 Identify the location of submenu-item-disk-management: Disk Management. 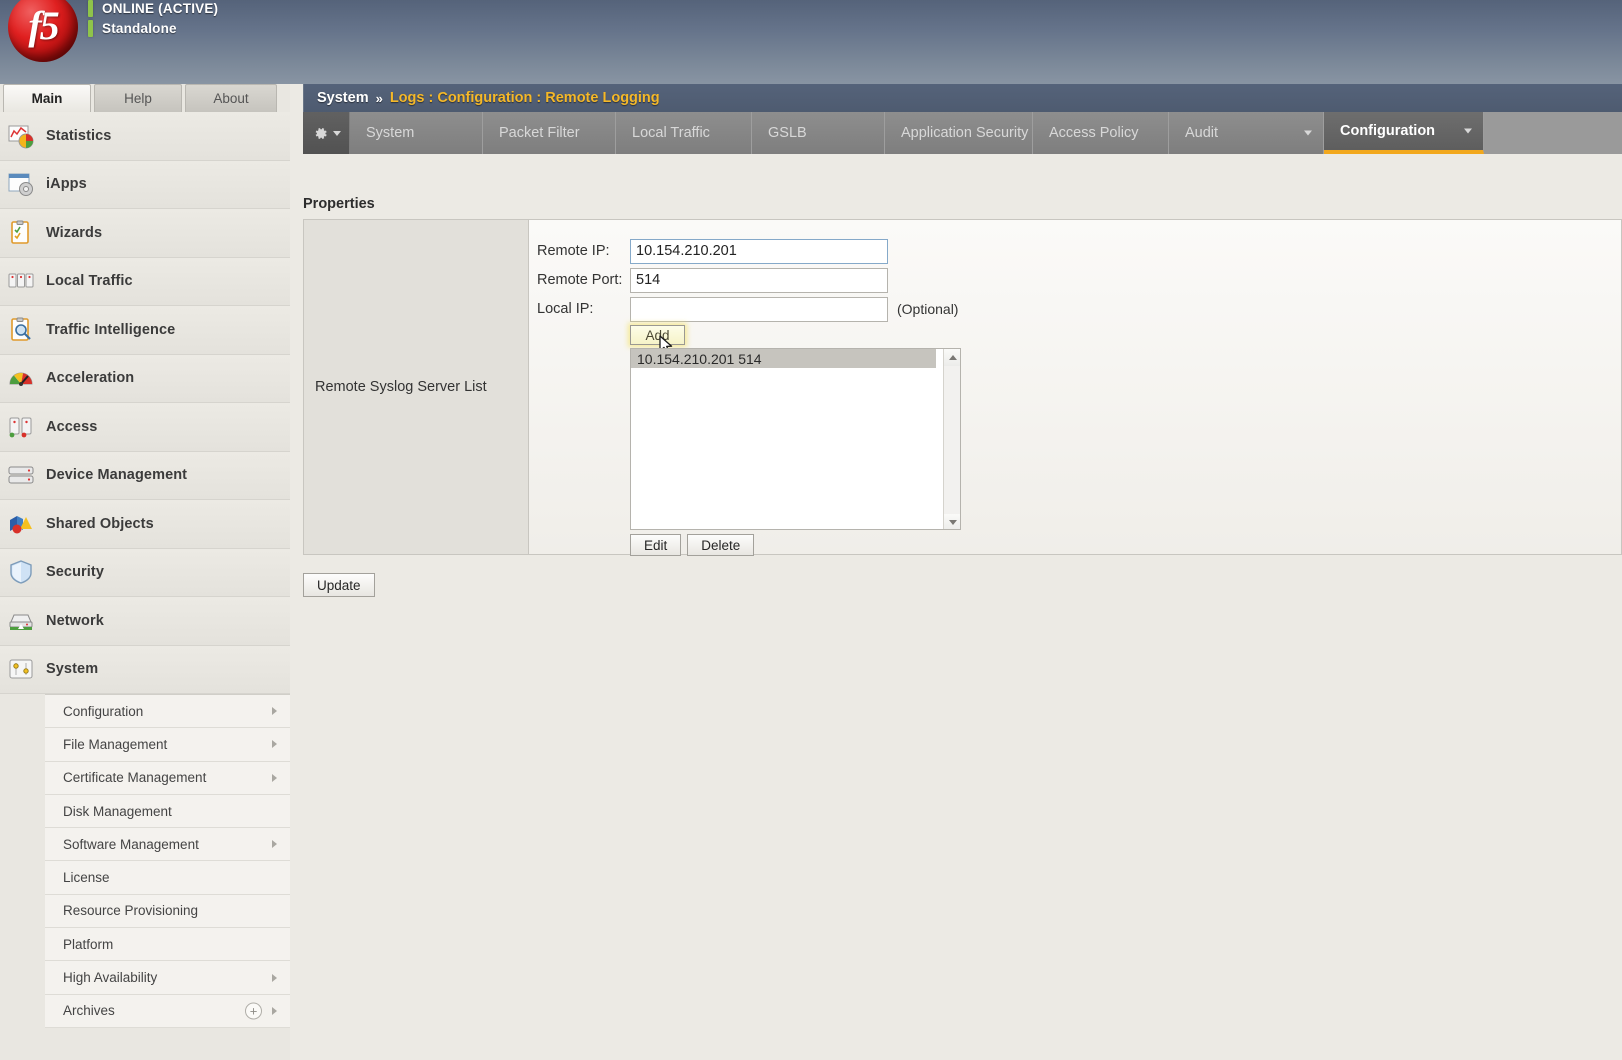
(167, 811).